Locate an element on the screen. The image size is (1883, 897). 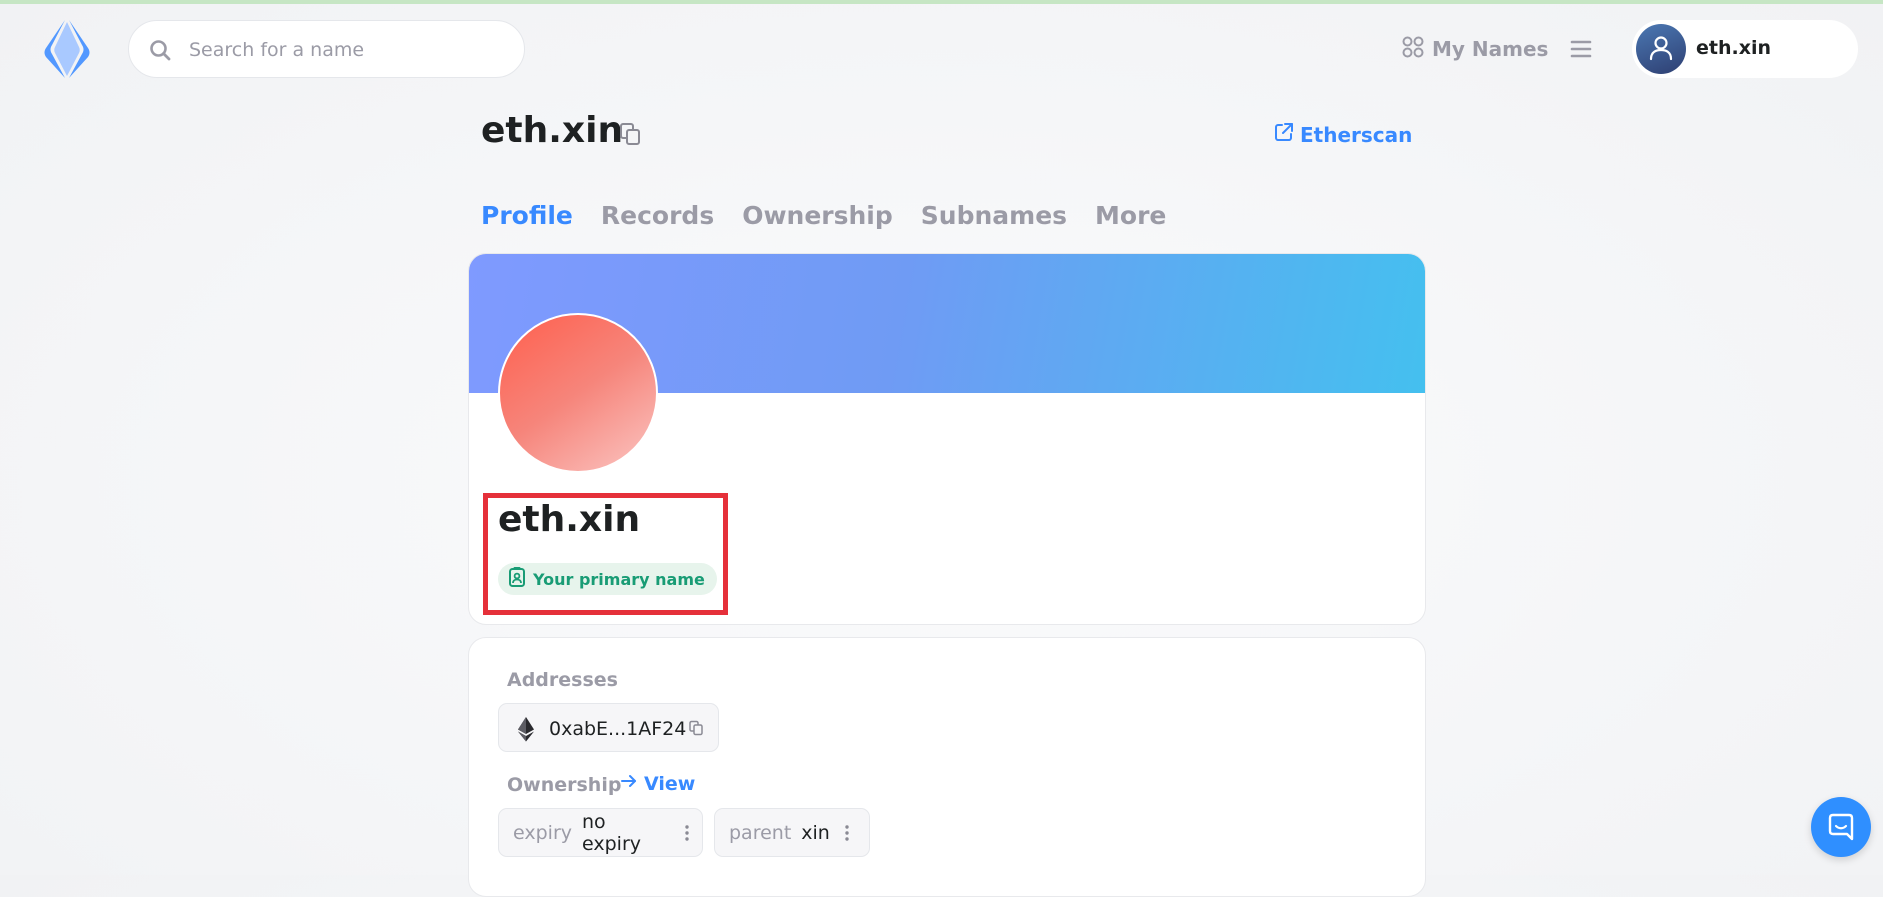
menu-button is located at coordinates (1581, 49).